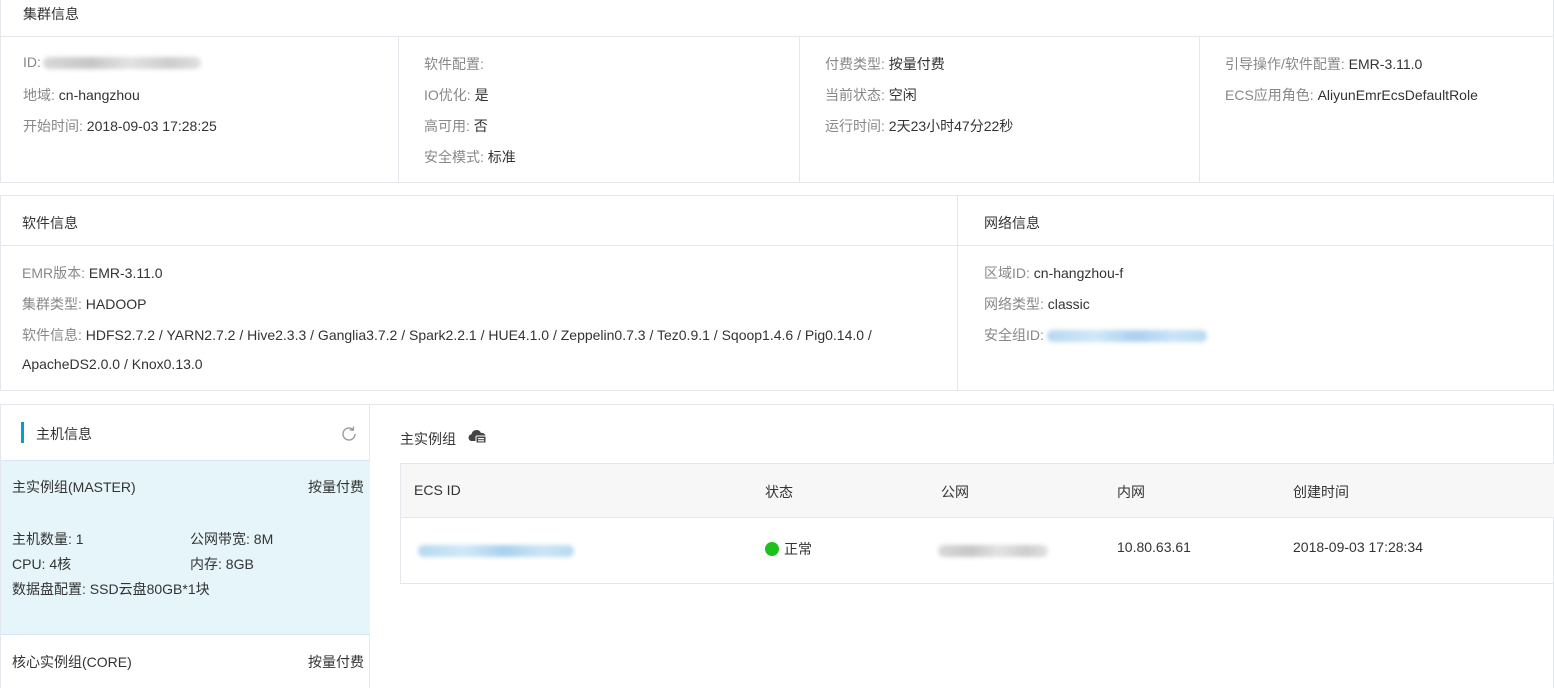 The image size is (1554, 688). What do you see at coordinates (477, 436) in the screenshot?
I see `cloud-icon` at bounding box center [477, 436].